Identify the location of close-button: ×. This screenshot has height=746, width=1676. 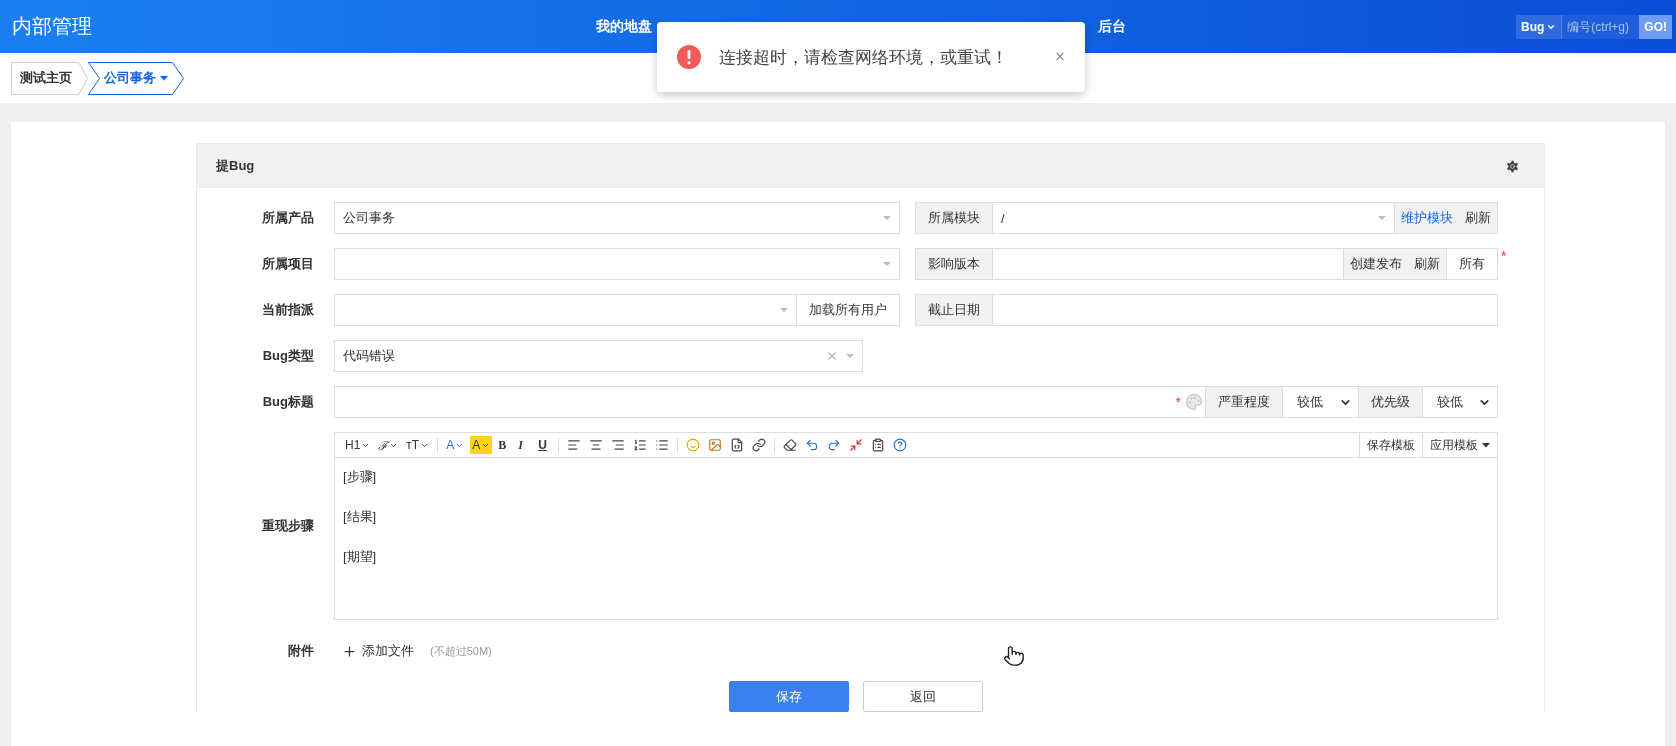
(1060, 57).